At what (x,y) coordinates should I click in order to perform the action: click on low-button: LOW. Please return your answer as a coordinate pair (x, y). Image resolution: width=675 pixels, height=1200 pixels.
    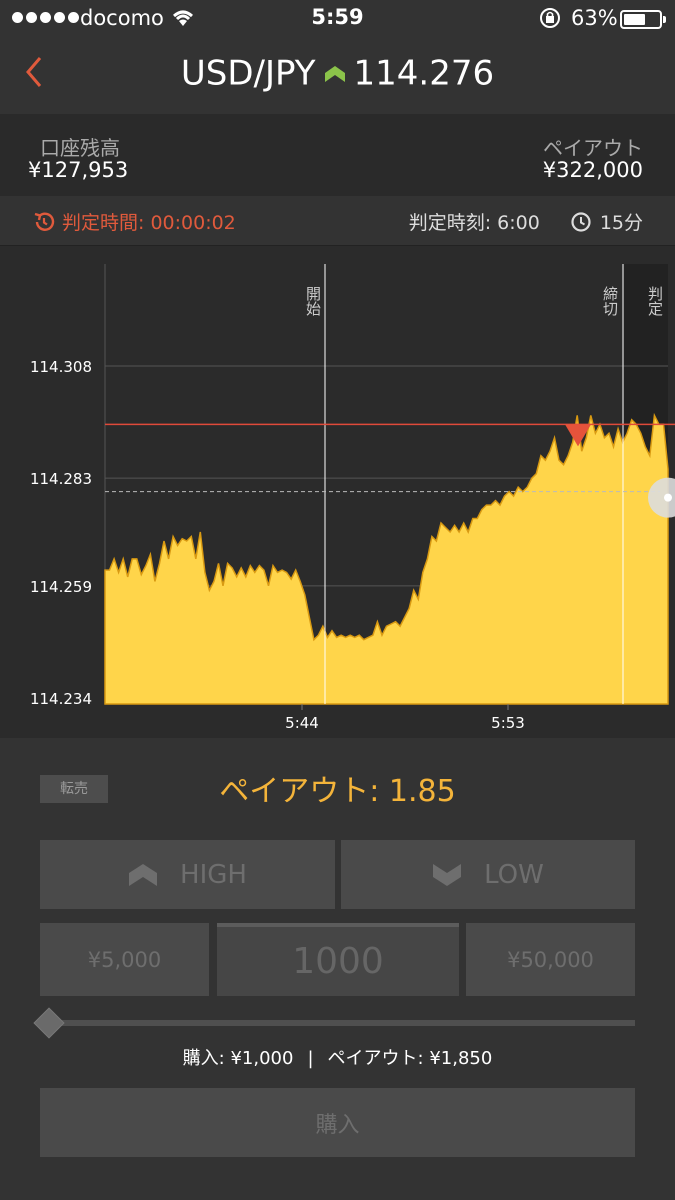
    Looking at the image, I should click on (488, 874).